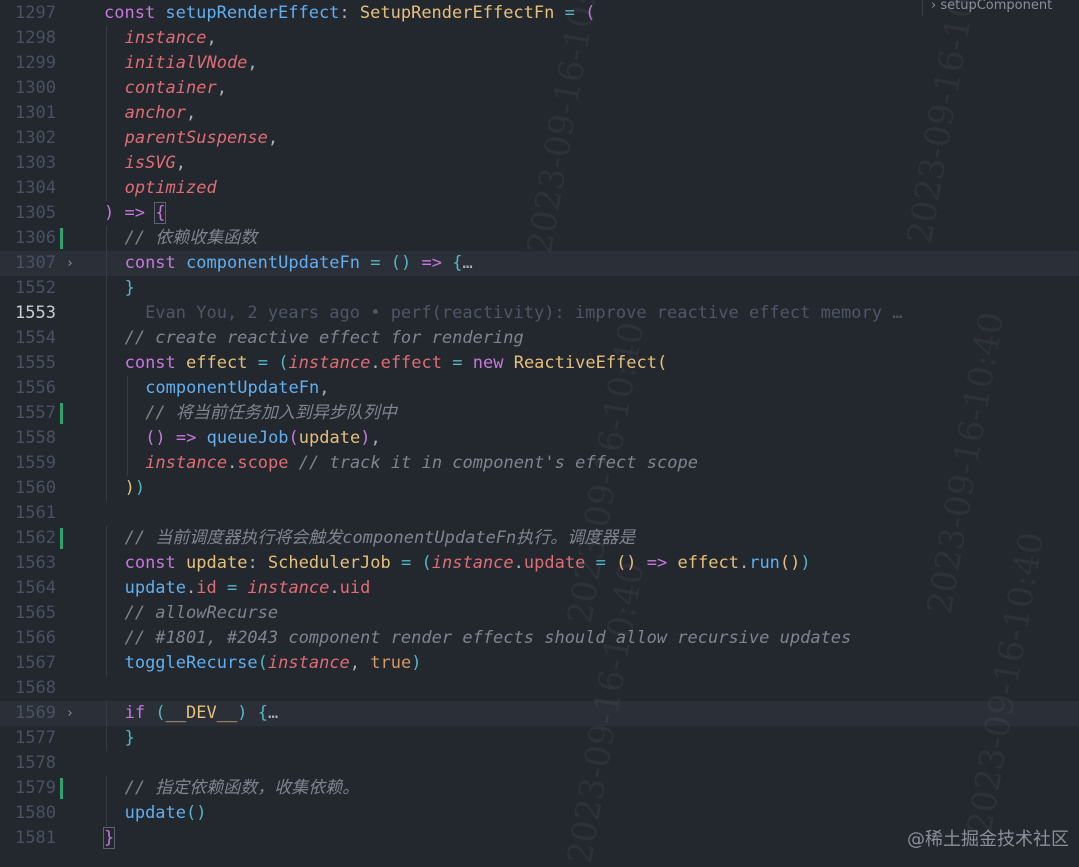 The height and width of the screenshot is (867, 1079). Describe the element at coordinates (35, 88) in the screenshot. I see `line-number: 1300` at that location.